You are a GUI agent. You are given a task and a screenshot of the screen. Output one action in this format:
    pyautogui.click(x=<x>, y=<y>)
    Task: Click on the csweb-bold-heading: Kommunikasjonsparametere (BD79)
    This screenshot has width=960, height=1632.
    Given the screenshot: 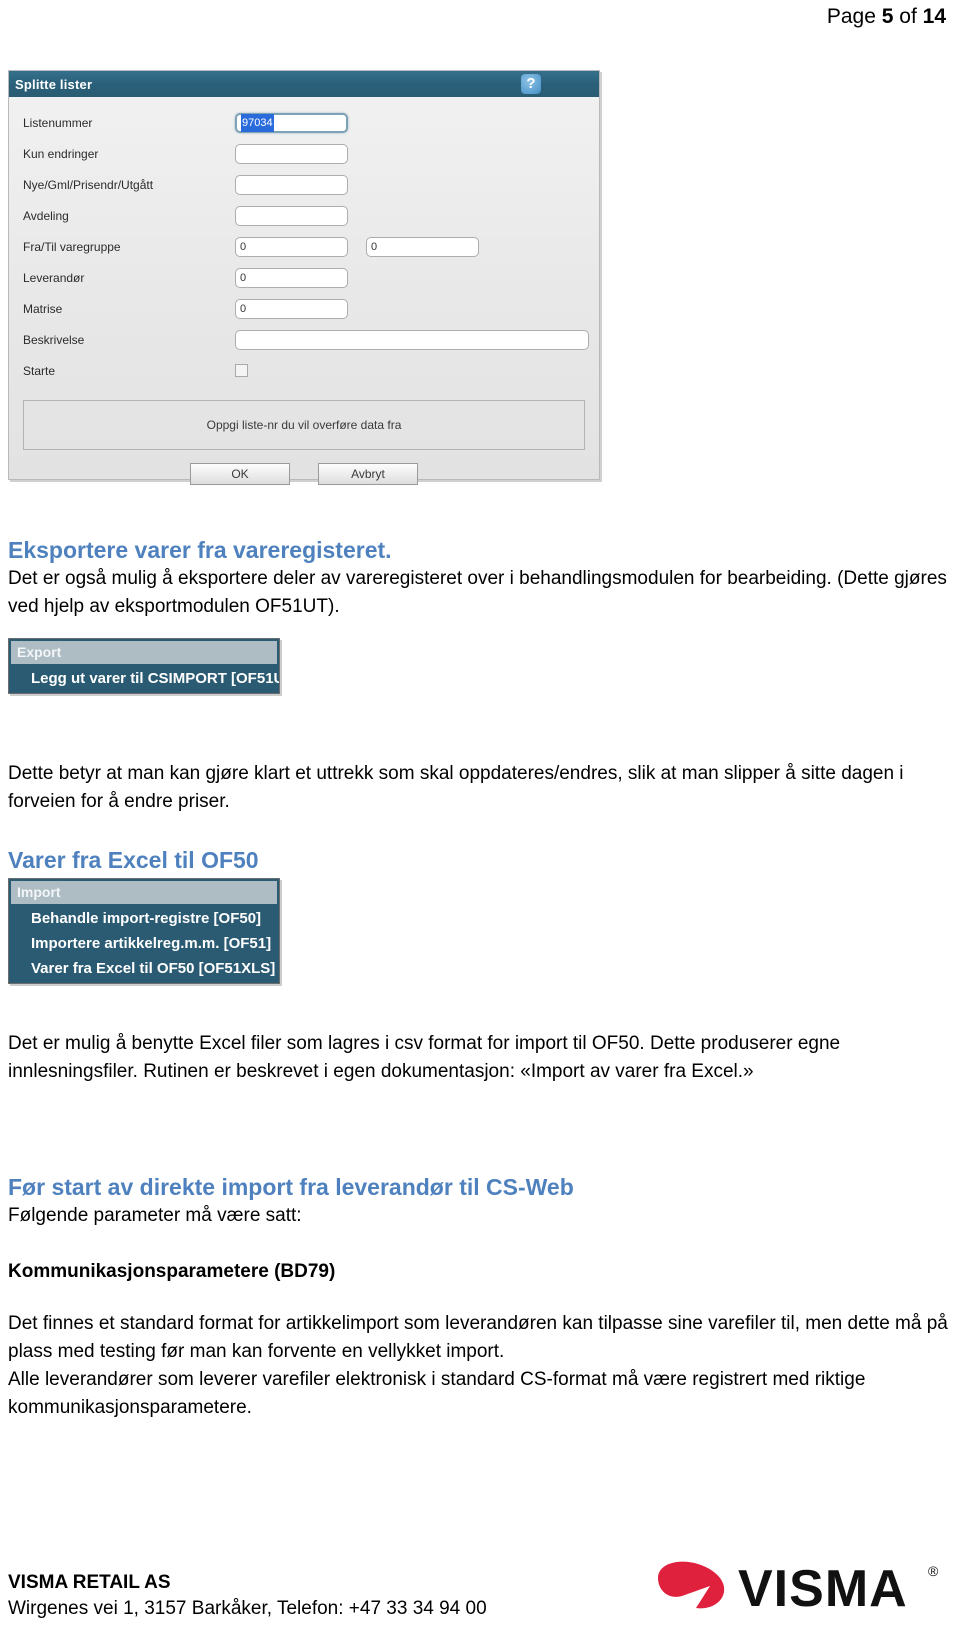 What is the action you would take?
    pyautogui.click(x=172, y=1271)
    